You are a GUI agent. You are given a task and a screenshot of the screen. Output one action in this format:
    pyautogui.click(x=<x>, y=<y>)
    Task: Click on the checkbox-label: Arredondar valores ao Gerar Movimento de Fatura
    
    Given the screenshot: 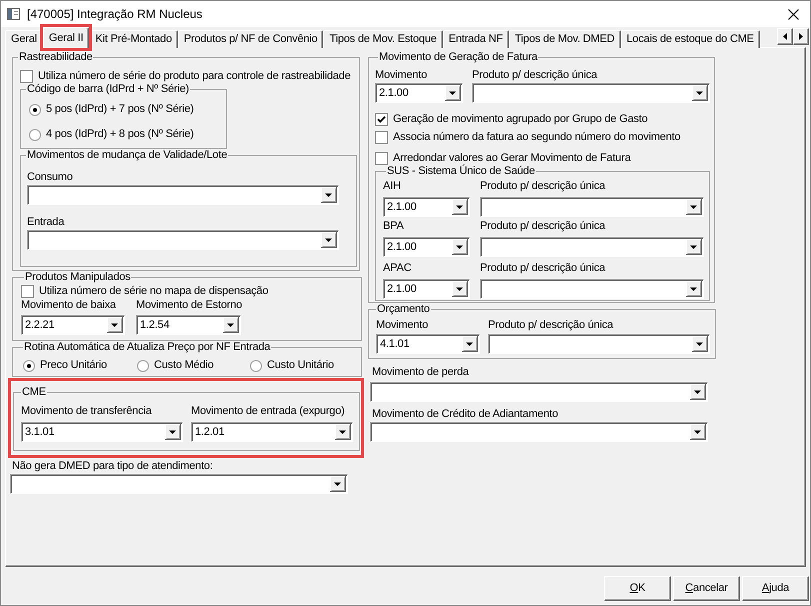 What is the action you would take?
    pyautogui.click(x=512, y=158)
    